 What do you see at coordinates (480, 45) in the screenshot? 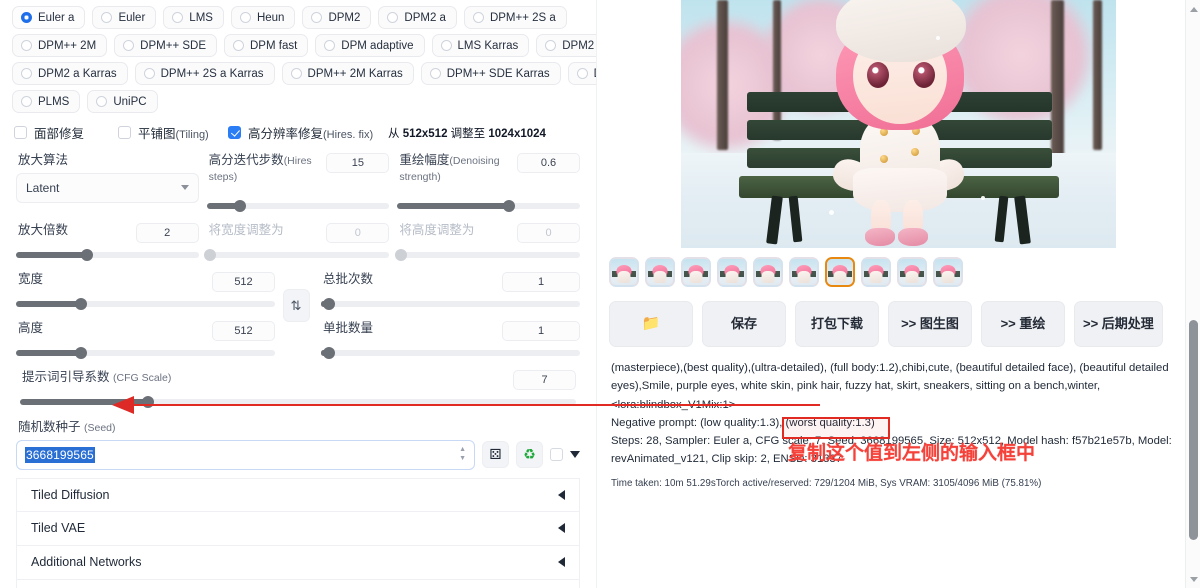
I see `sampler-option-lms-karras: LMS Karras` at bounding box center [480, 45].